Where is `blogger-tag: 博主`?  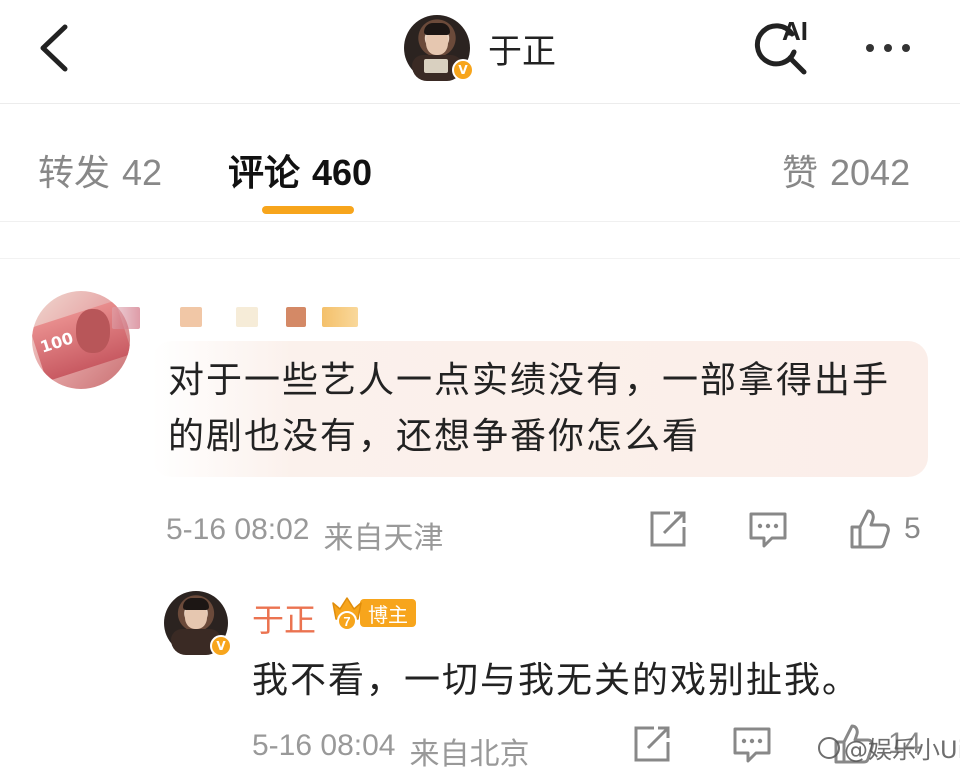 blogger-tag: 博主 is located at coordinates (388, 613).